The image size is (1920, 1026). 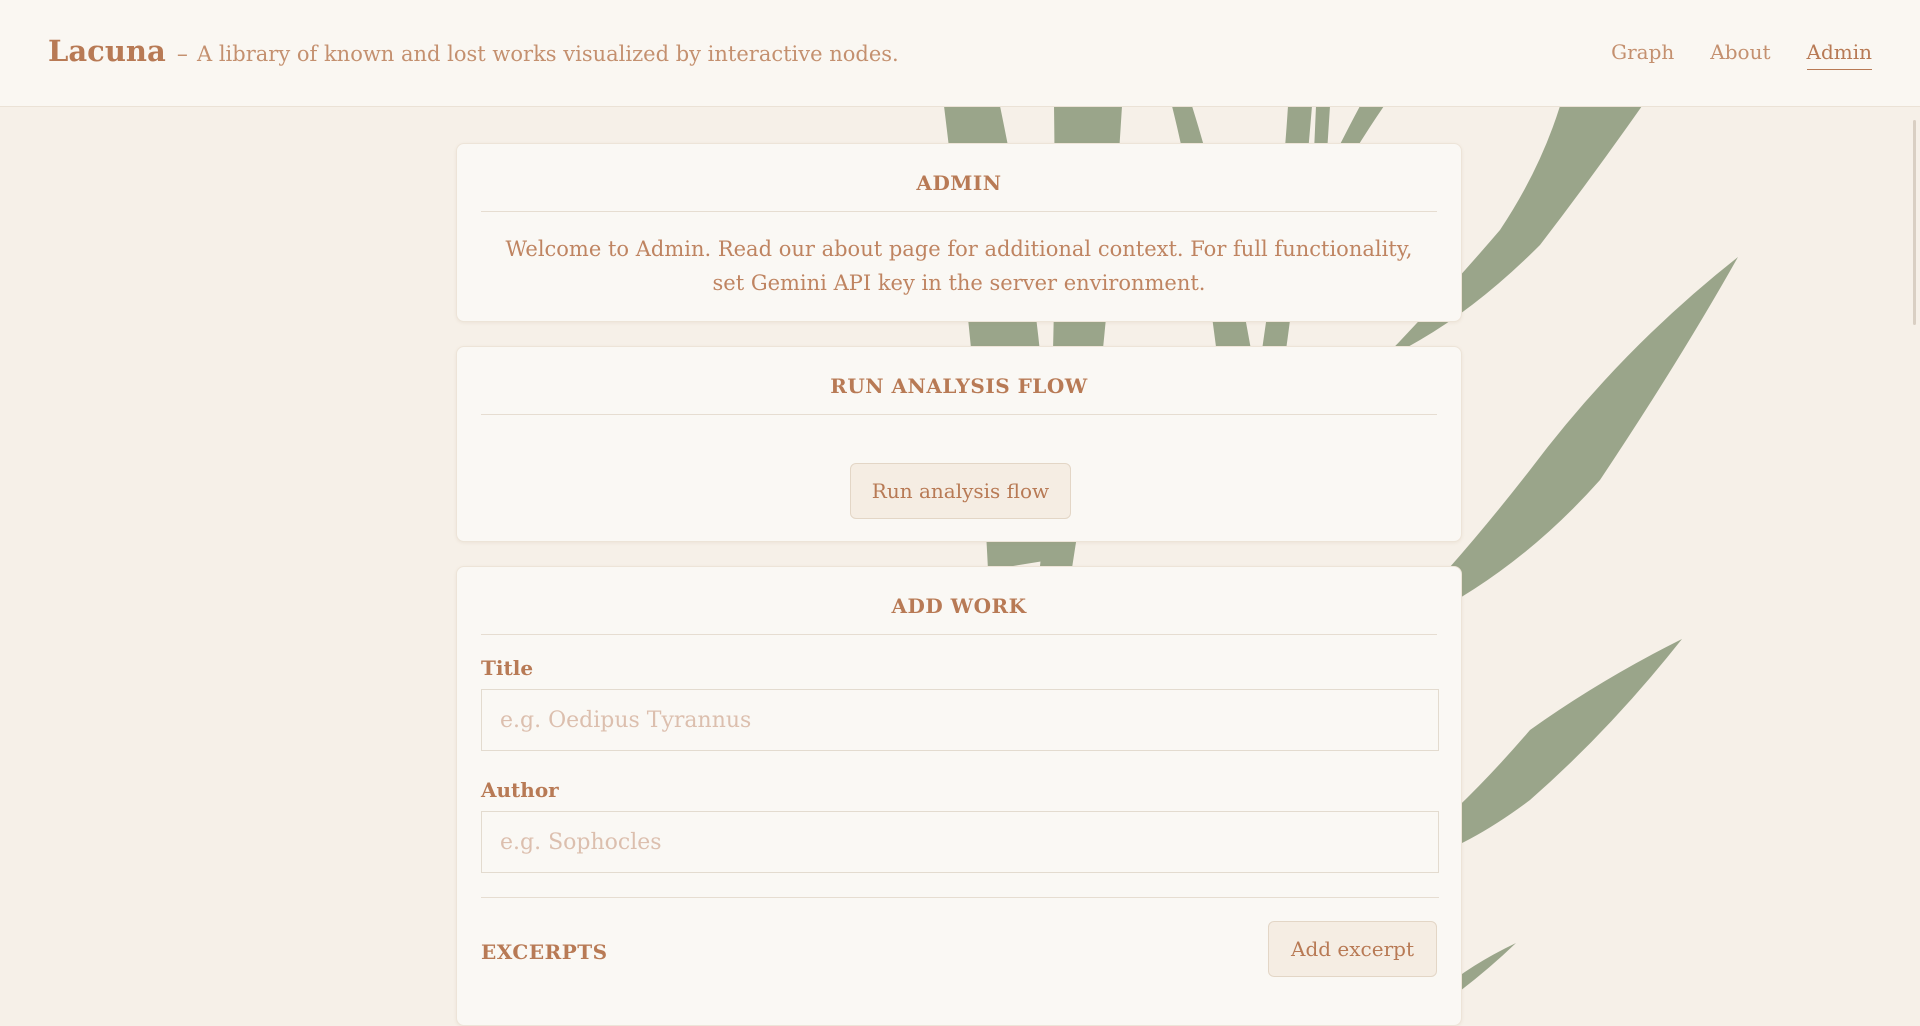 What do you see at coordinates (960, 842) in the screenshot?
I see `author-input` at bounding box center [960, 842].